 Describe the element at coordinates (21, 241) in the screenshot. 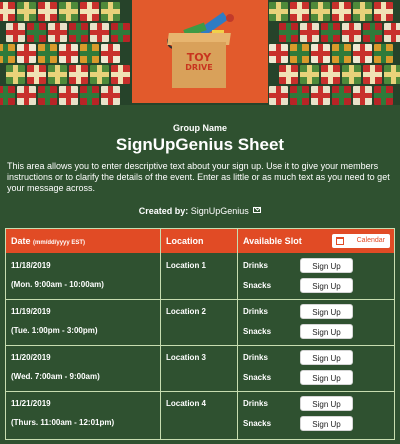

I see `date-header-label: Date` at that location.